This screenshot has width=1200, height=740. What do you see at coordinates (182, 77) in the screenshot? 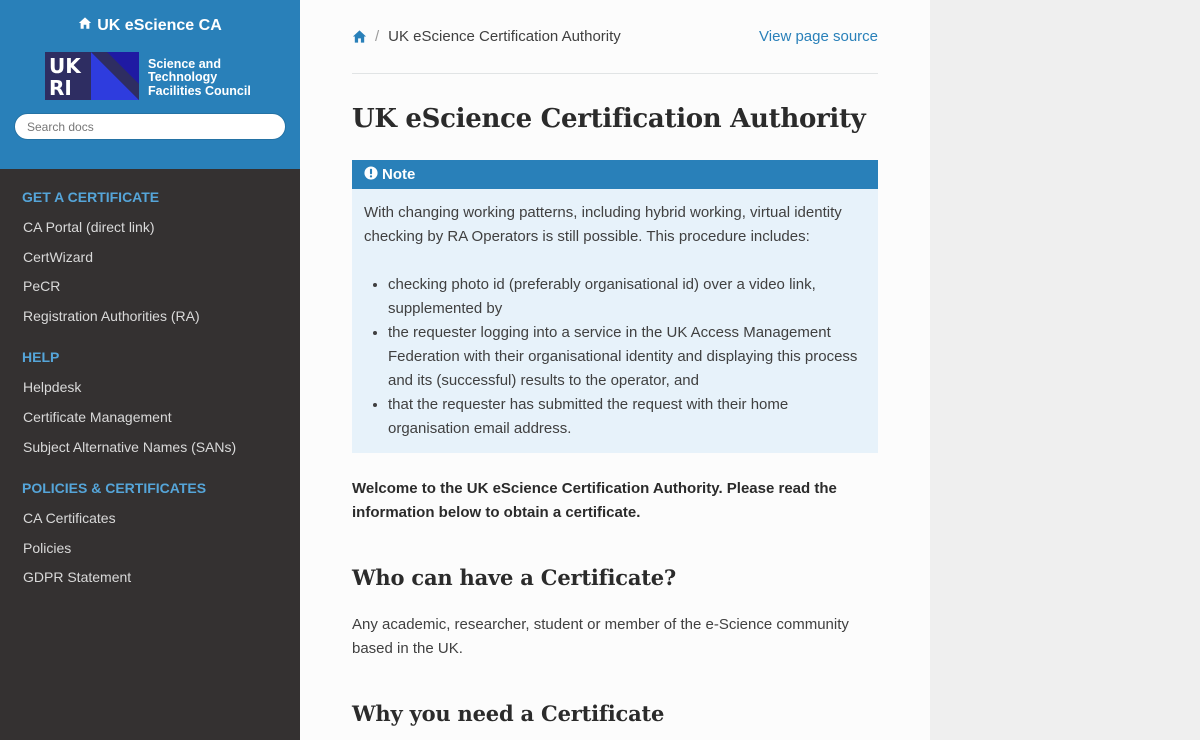
I see `logo-text-line-2: Technology` at bounding box center [182, 77].